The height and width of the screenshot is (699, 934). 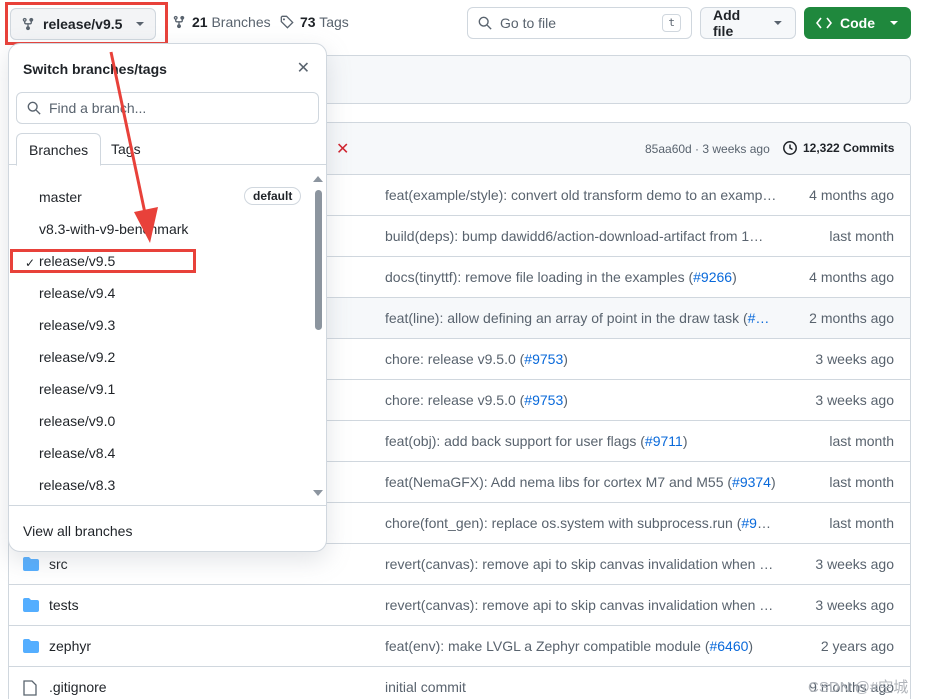 What do you see at coordinates (146, 225) in the screenshot?
I see `annotation-arrow-head` at bounding box center [146, 225].